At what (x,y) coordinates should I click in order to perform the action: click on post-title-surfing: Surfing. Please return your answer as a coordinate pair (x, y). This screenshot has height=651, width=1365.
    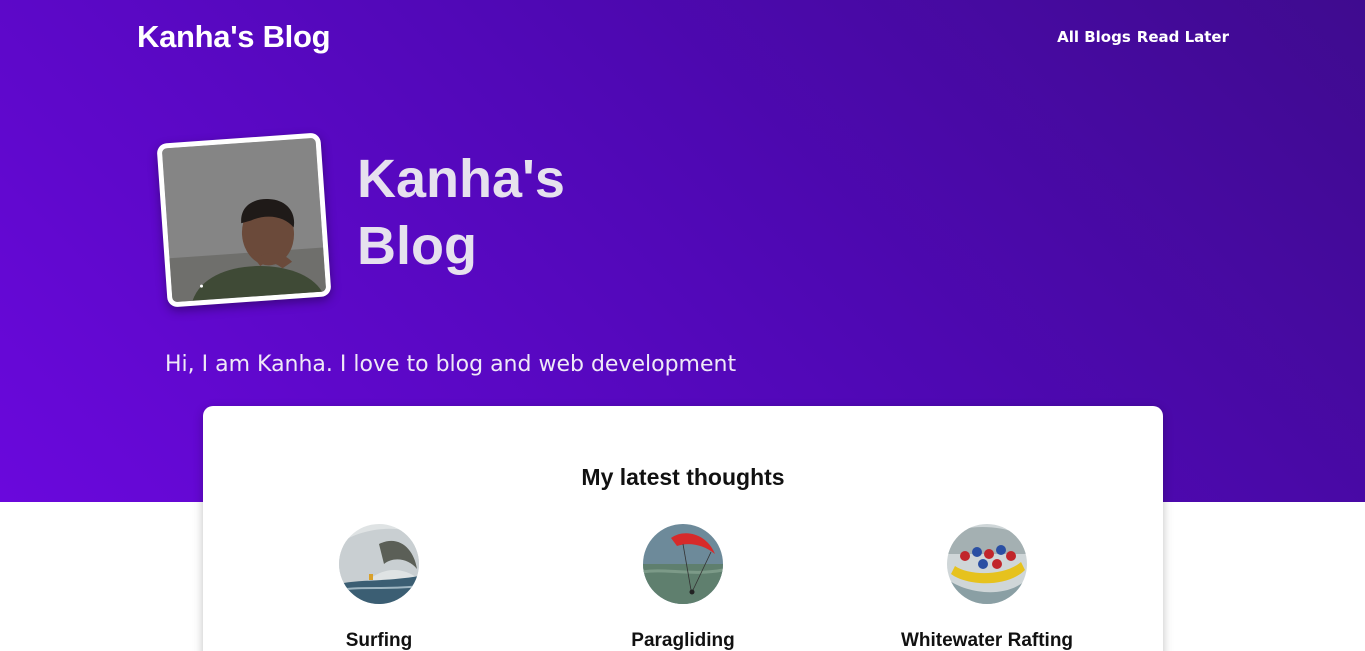
    Looking at the image, I should click on (379, 640).